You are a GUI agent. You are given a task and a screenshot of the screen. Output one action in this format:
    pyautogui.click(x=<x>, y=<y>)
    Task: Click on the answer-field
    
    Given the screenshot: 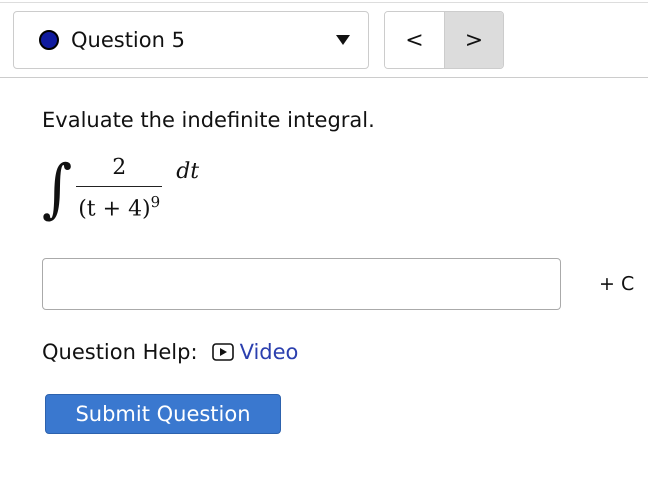 What is the action you would take?
    pyautogui.click(x=301, y=284)
    